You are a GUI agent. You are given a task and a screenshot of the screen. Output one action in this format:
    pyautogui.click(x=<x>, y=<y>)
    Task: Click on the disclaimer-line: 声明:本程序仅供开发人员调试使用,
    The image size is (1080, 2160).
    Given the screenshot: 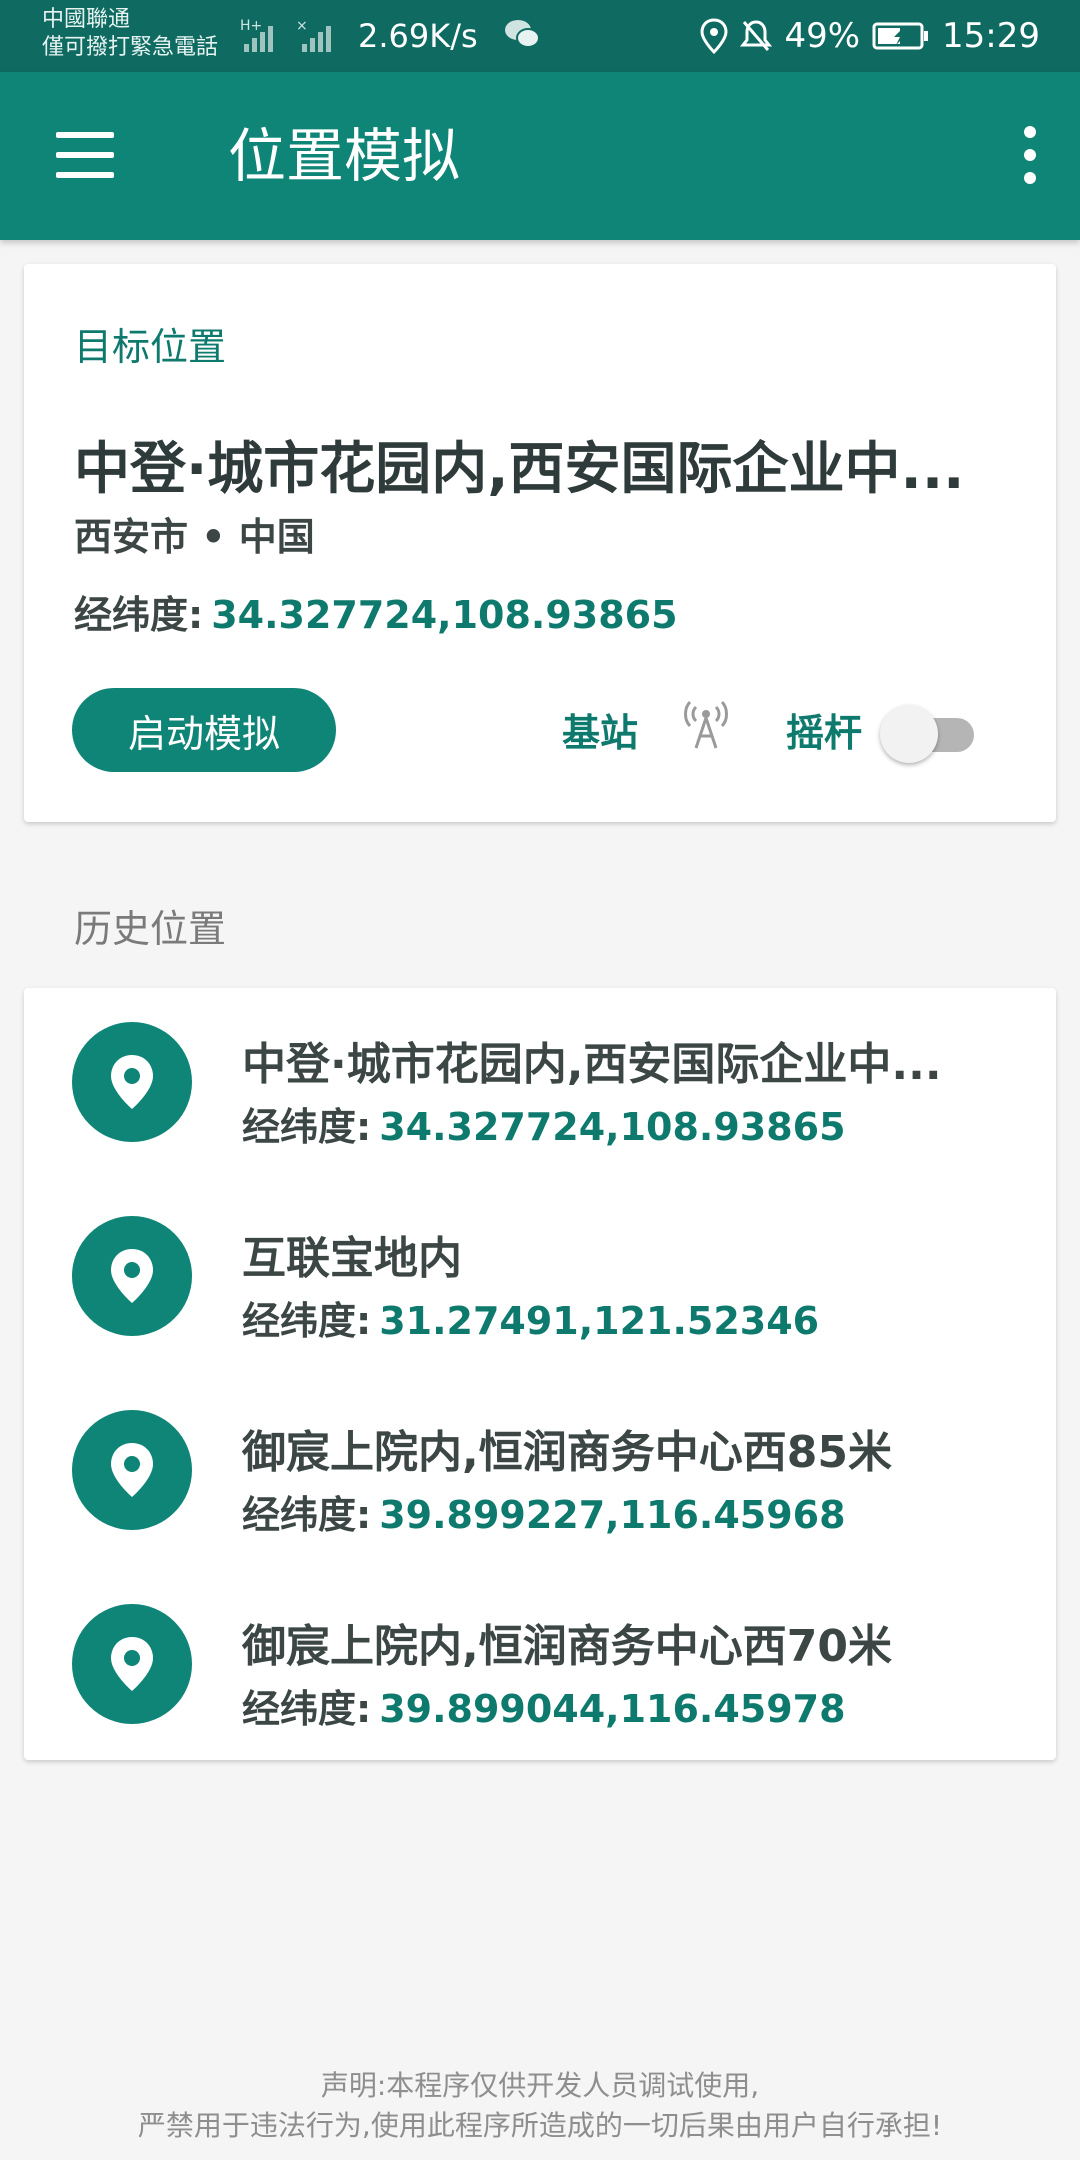 What is the action you would take?
    pyautogui.click(x=540, y=2085)
    